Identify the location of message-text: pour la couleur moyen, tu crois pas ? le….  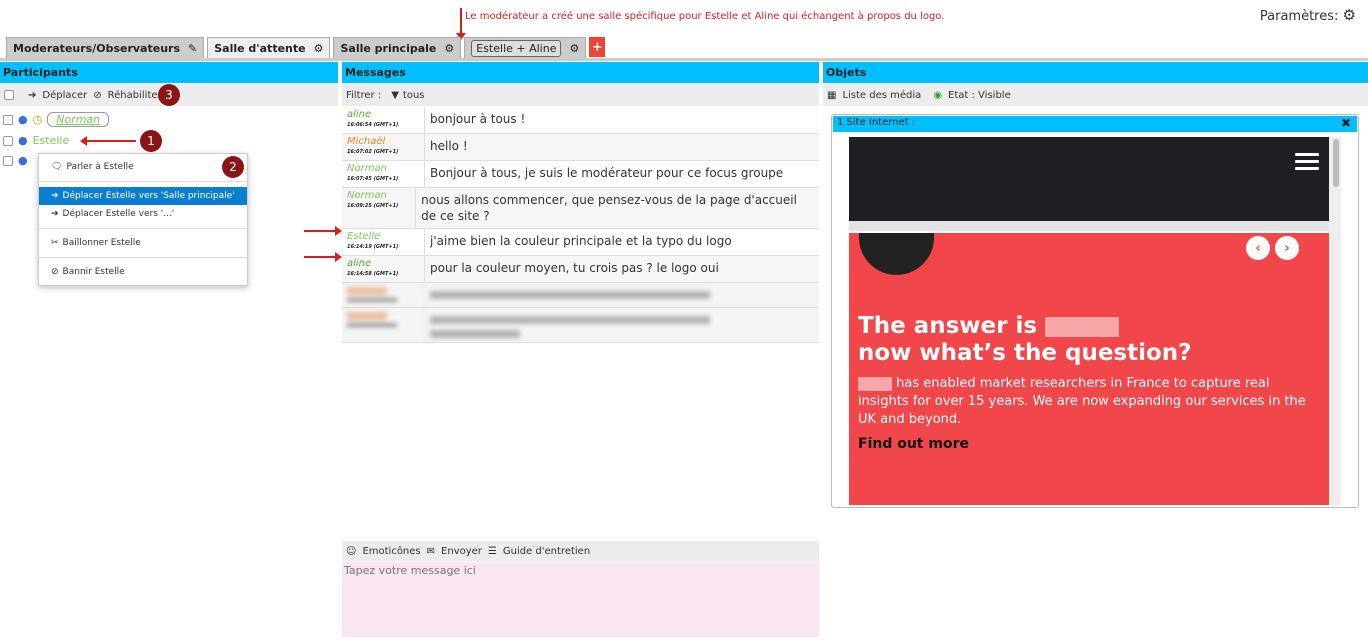
(574, 268).